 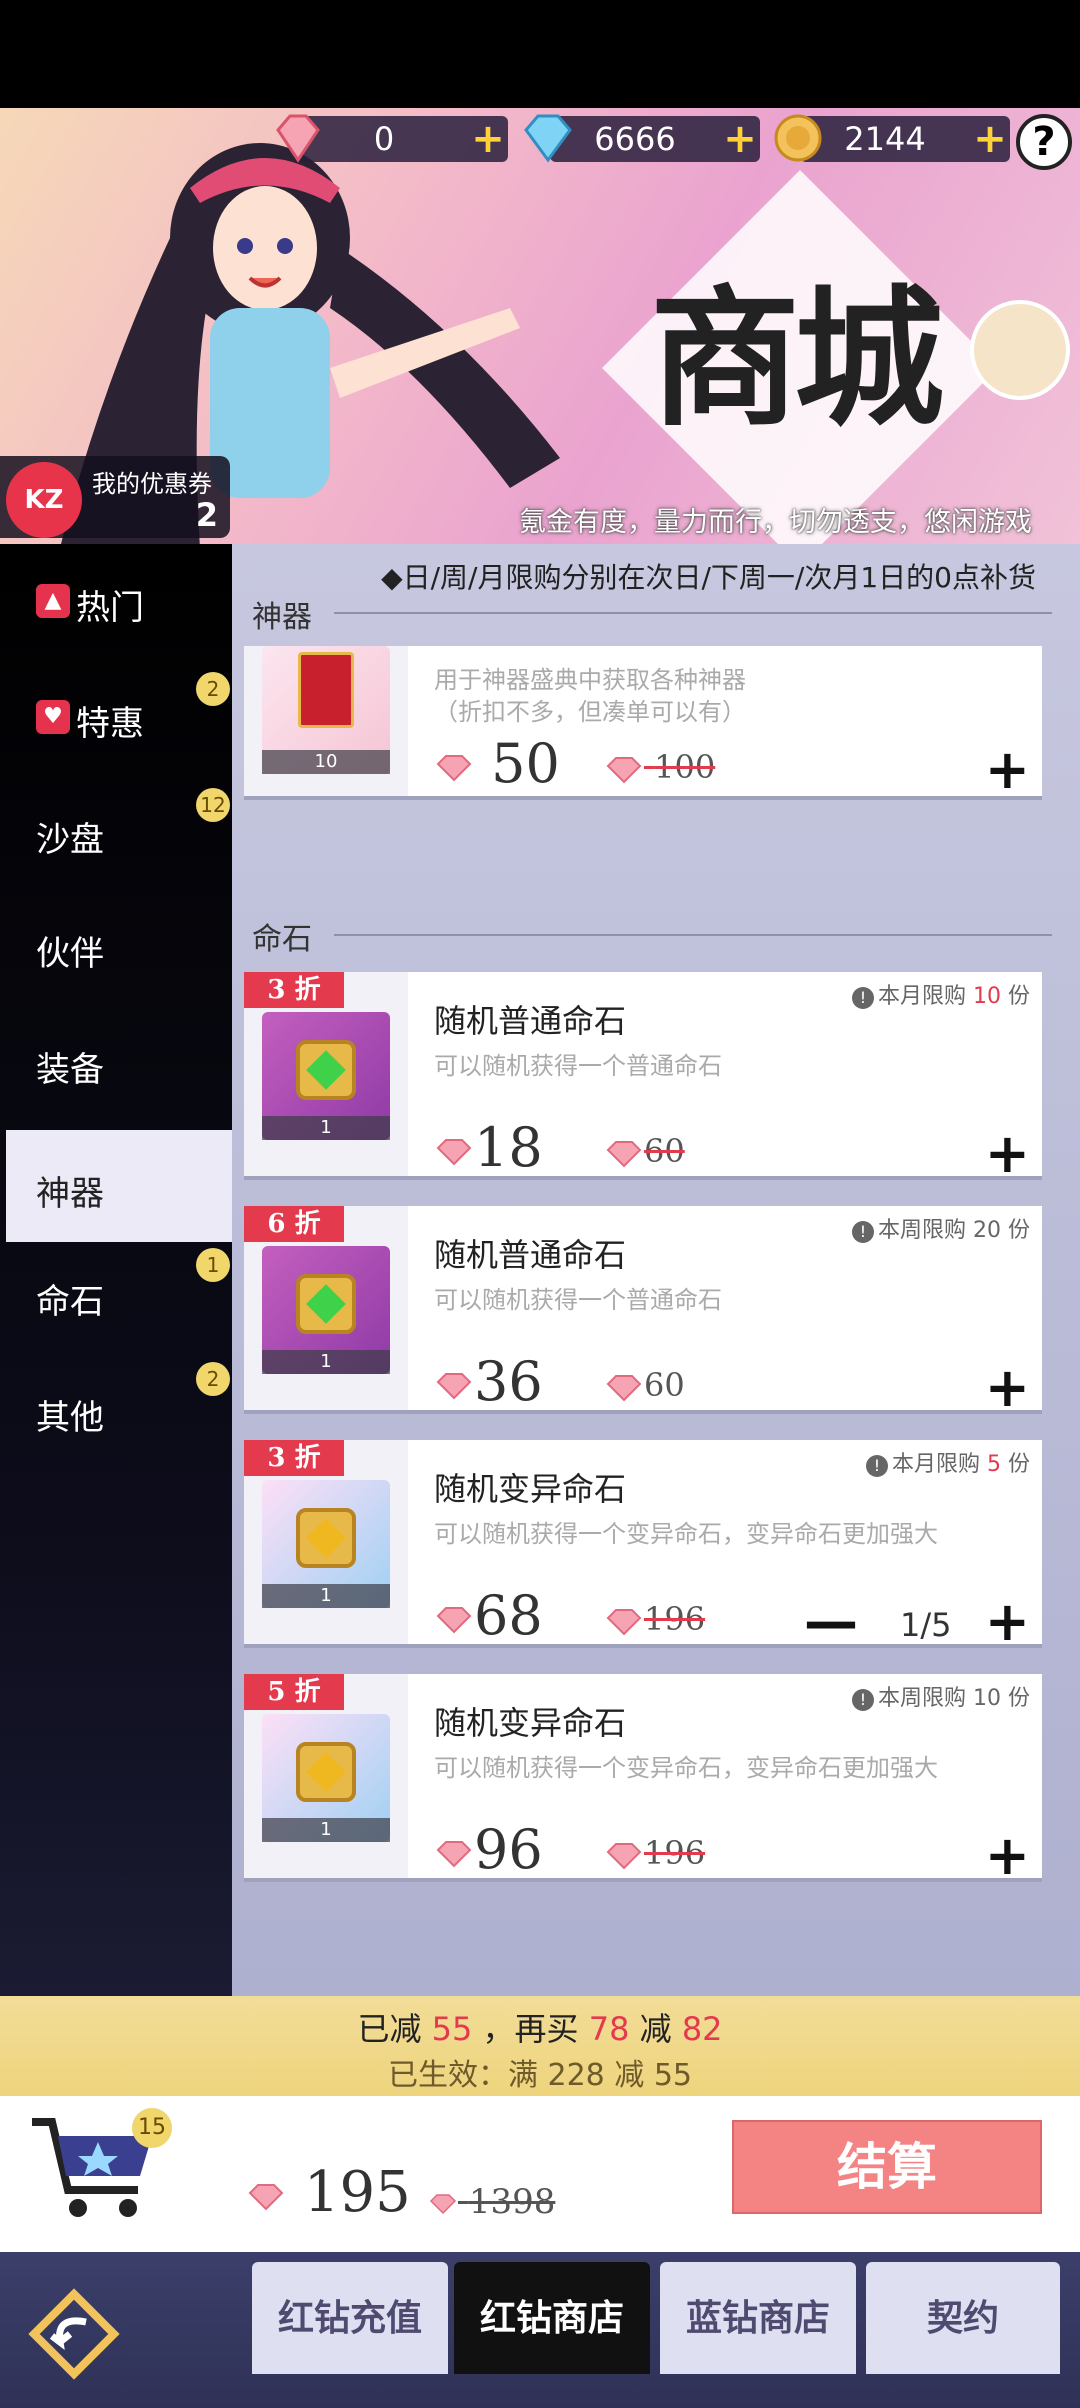 I want to click on my-coupons-button: KZ 我的优惠券 2, so click(x=115, y=497).